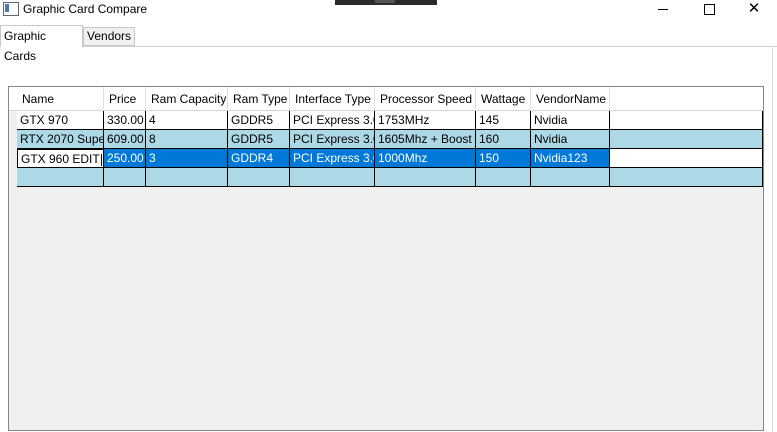 The height and width of the screenshot is (432, 777). I want to click on cell-wattage: 150, so click(503, 158).